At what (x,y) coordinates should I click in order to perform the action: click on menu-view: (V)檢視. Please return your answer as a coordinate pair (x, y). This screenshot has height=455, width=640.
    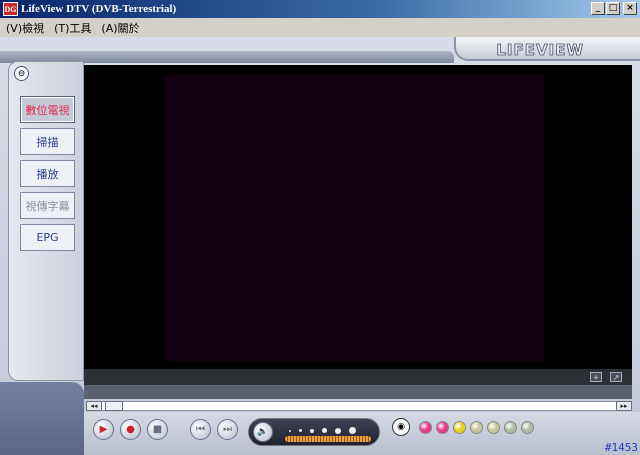
    Looking at the image, I should click on (25, 28).